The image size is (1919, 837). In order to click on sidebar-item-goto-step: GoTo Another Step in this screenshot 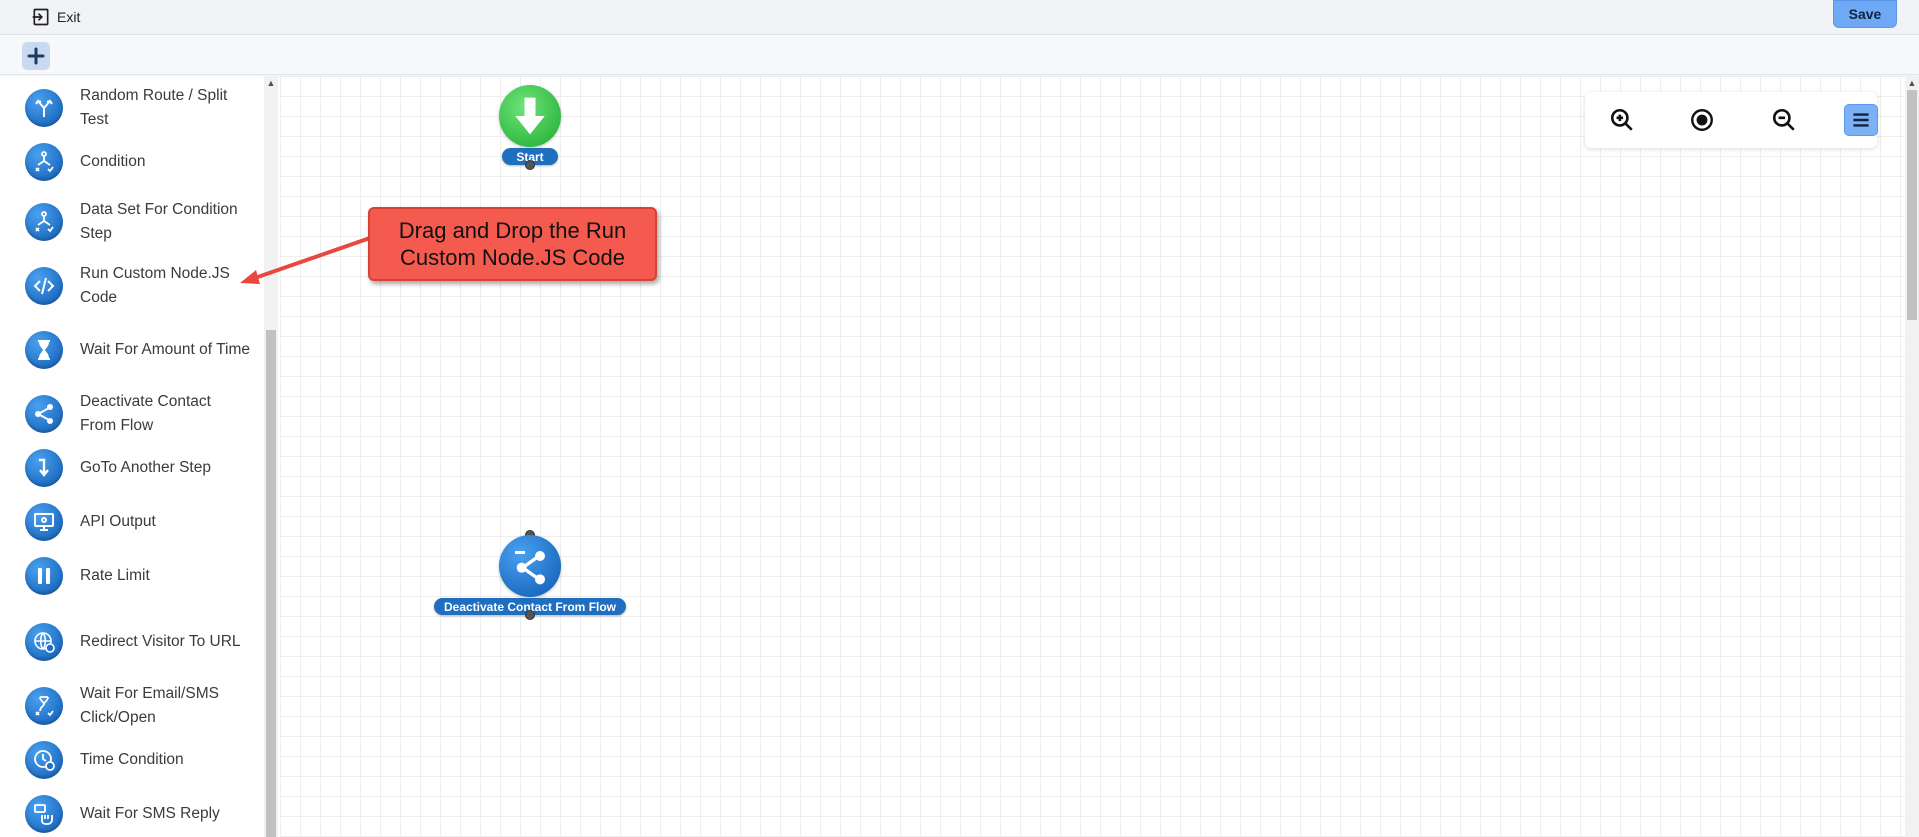, I will do `click(131, 468)`.